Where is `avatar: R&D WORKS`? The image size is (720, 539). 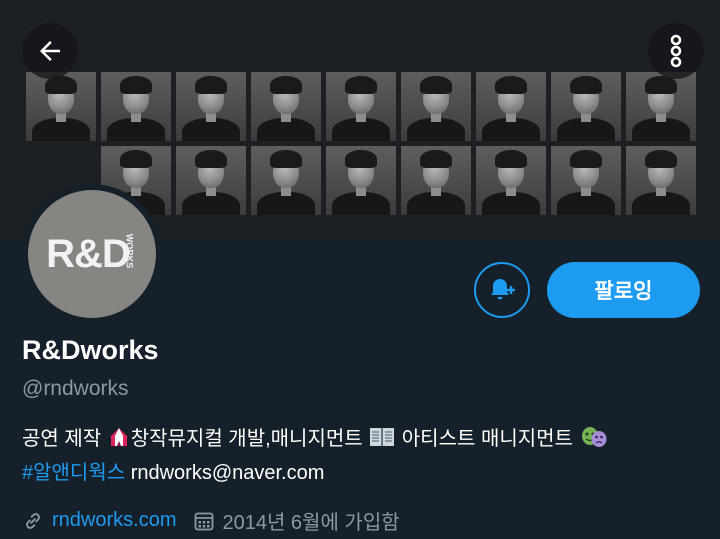 avatar: R&D WORKS is located at coordinates (92, 254).